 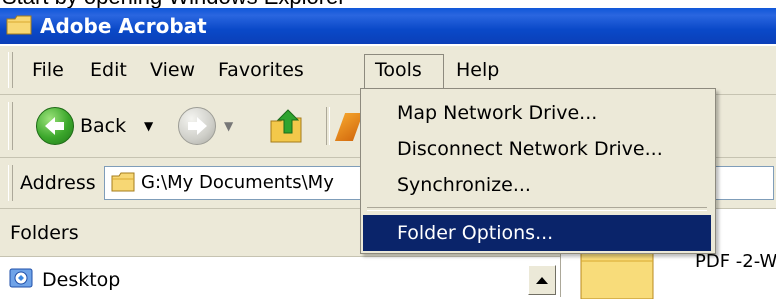 What do you see at coordinates (21, 278) in the screenshot?
I see `desktop-icon` at bounding box center [21, 278].